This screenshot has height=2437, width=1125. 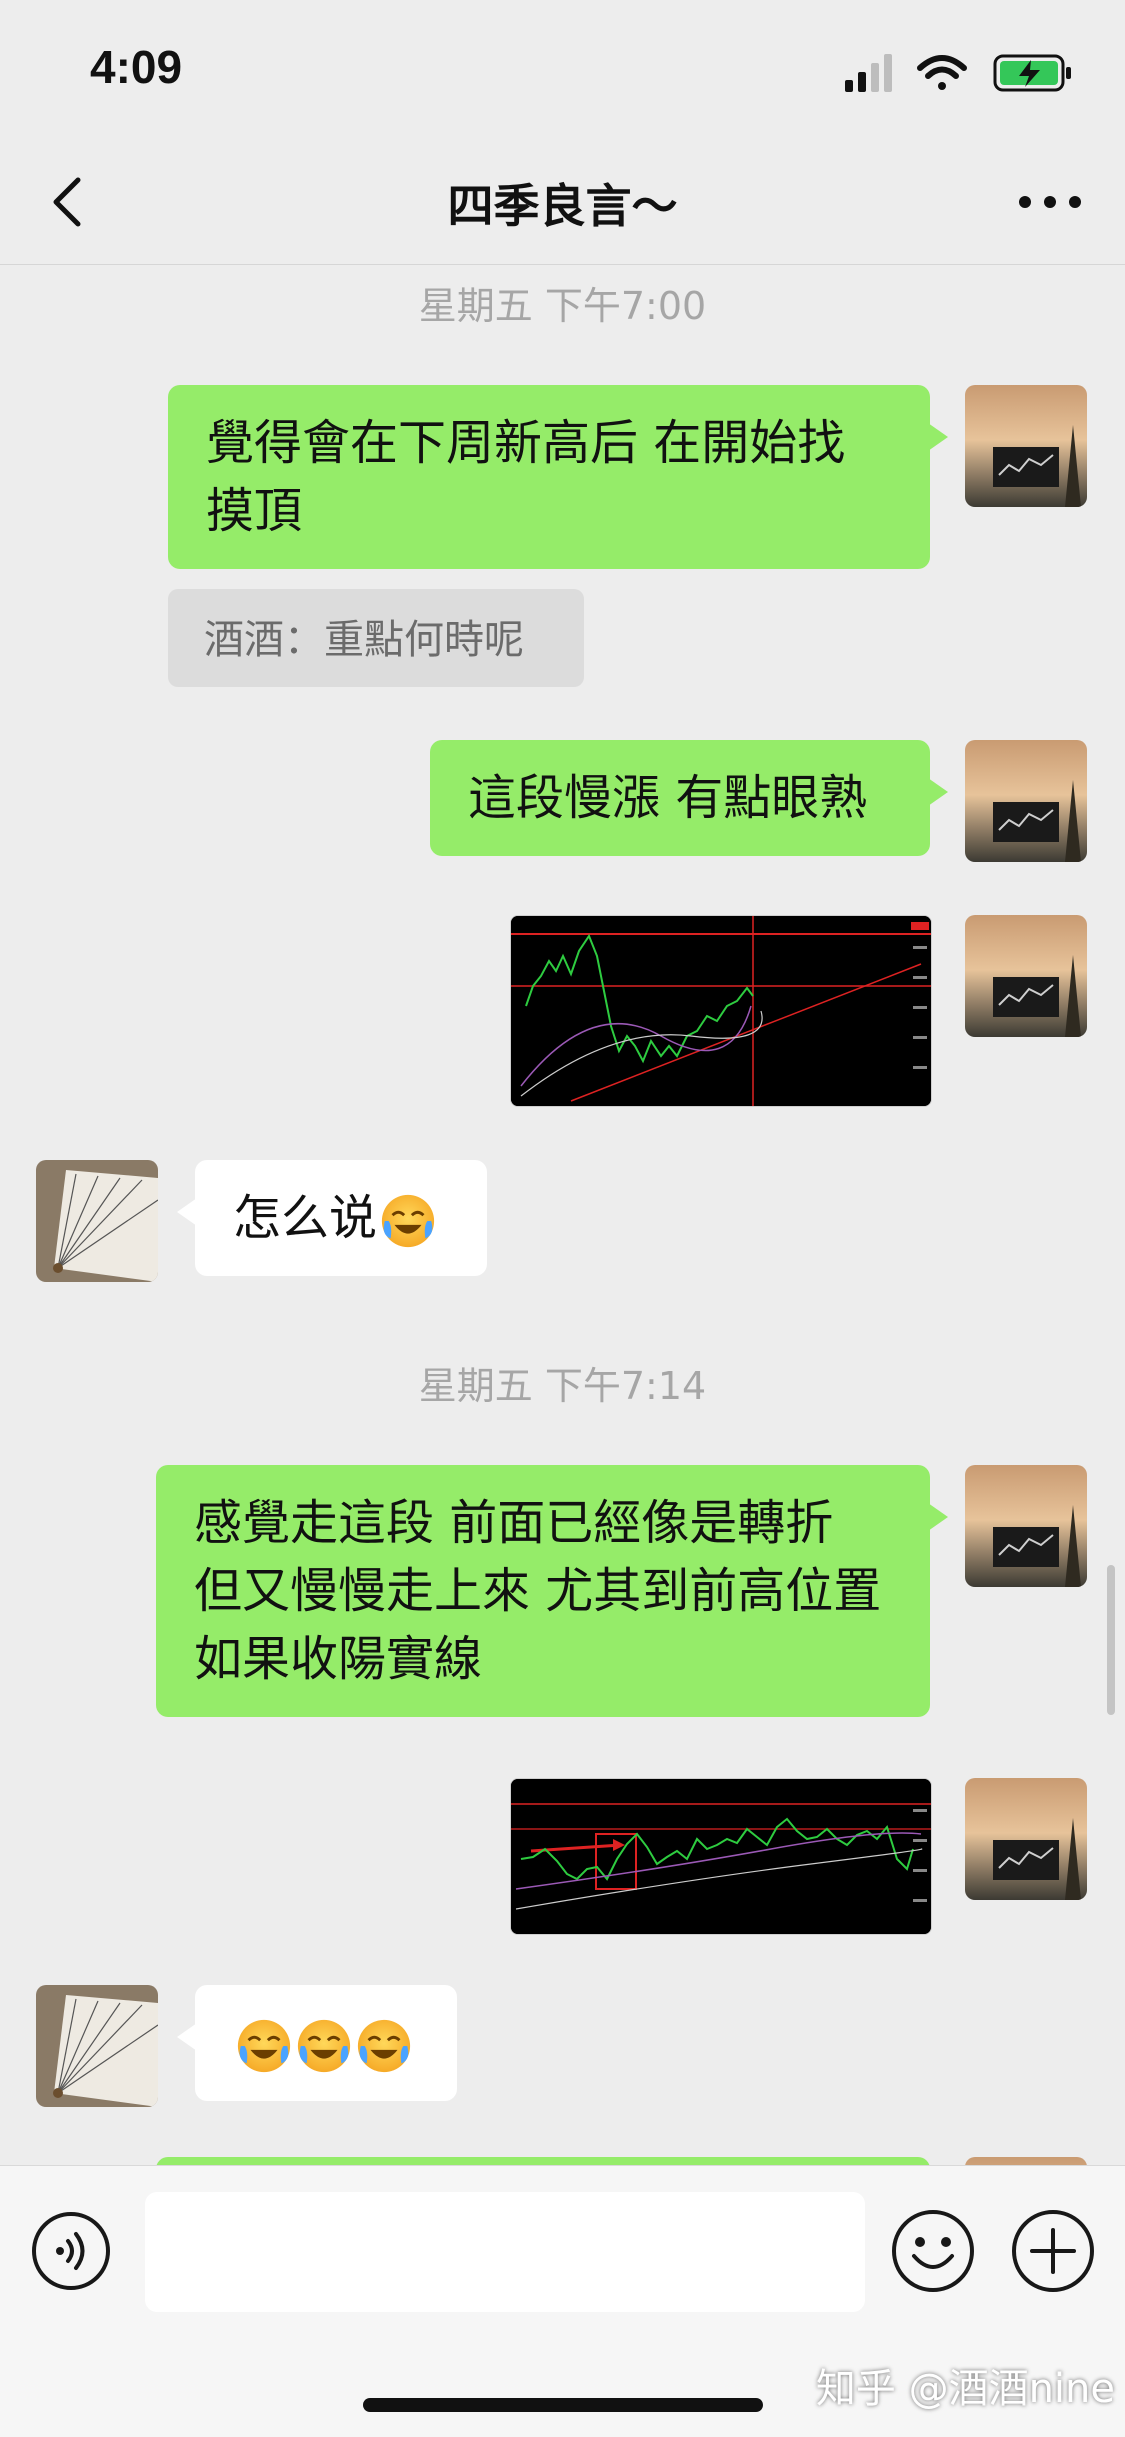 What do you see at coordinates (1050, 202) in the screenshot?
I see `more-icon` at bounding box center [1050, 202].